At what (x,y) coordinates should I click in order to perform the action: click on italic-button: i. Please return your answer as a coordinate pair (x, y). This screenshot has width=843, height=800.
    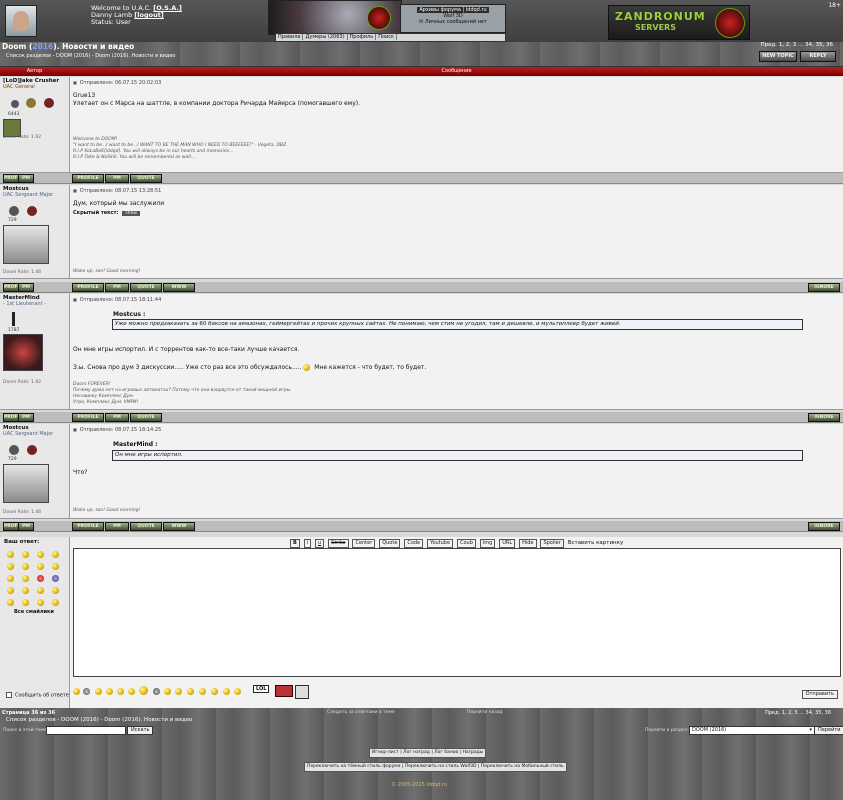
    Looking at the image, I should click on (307, 543).